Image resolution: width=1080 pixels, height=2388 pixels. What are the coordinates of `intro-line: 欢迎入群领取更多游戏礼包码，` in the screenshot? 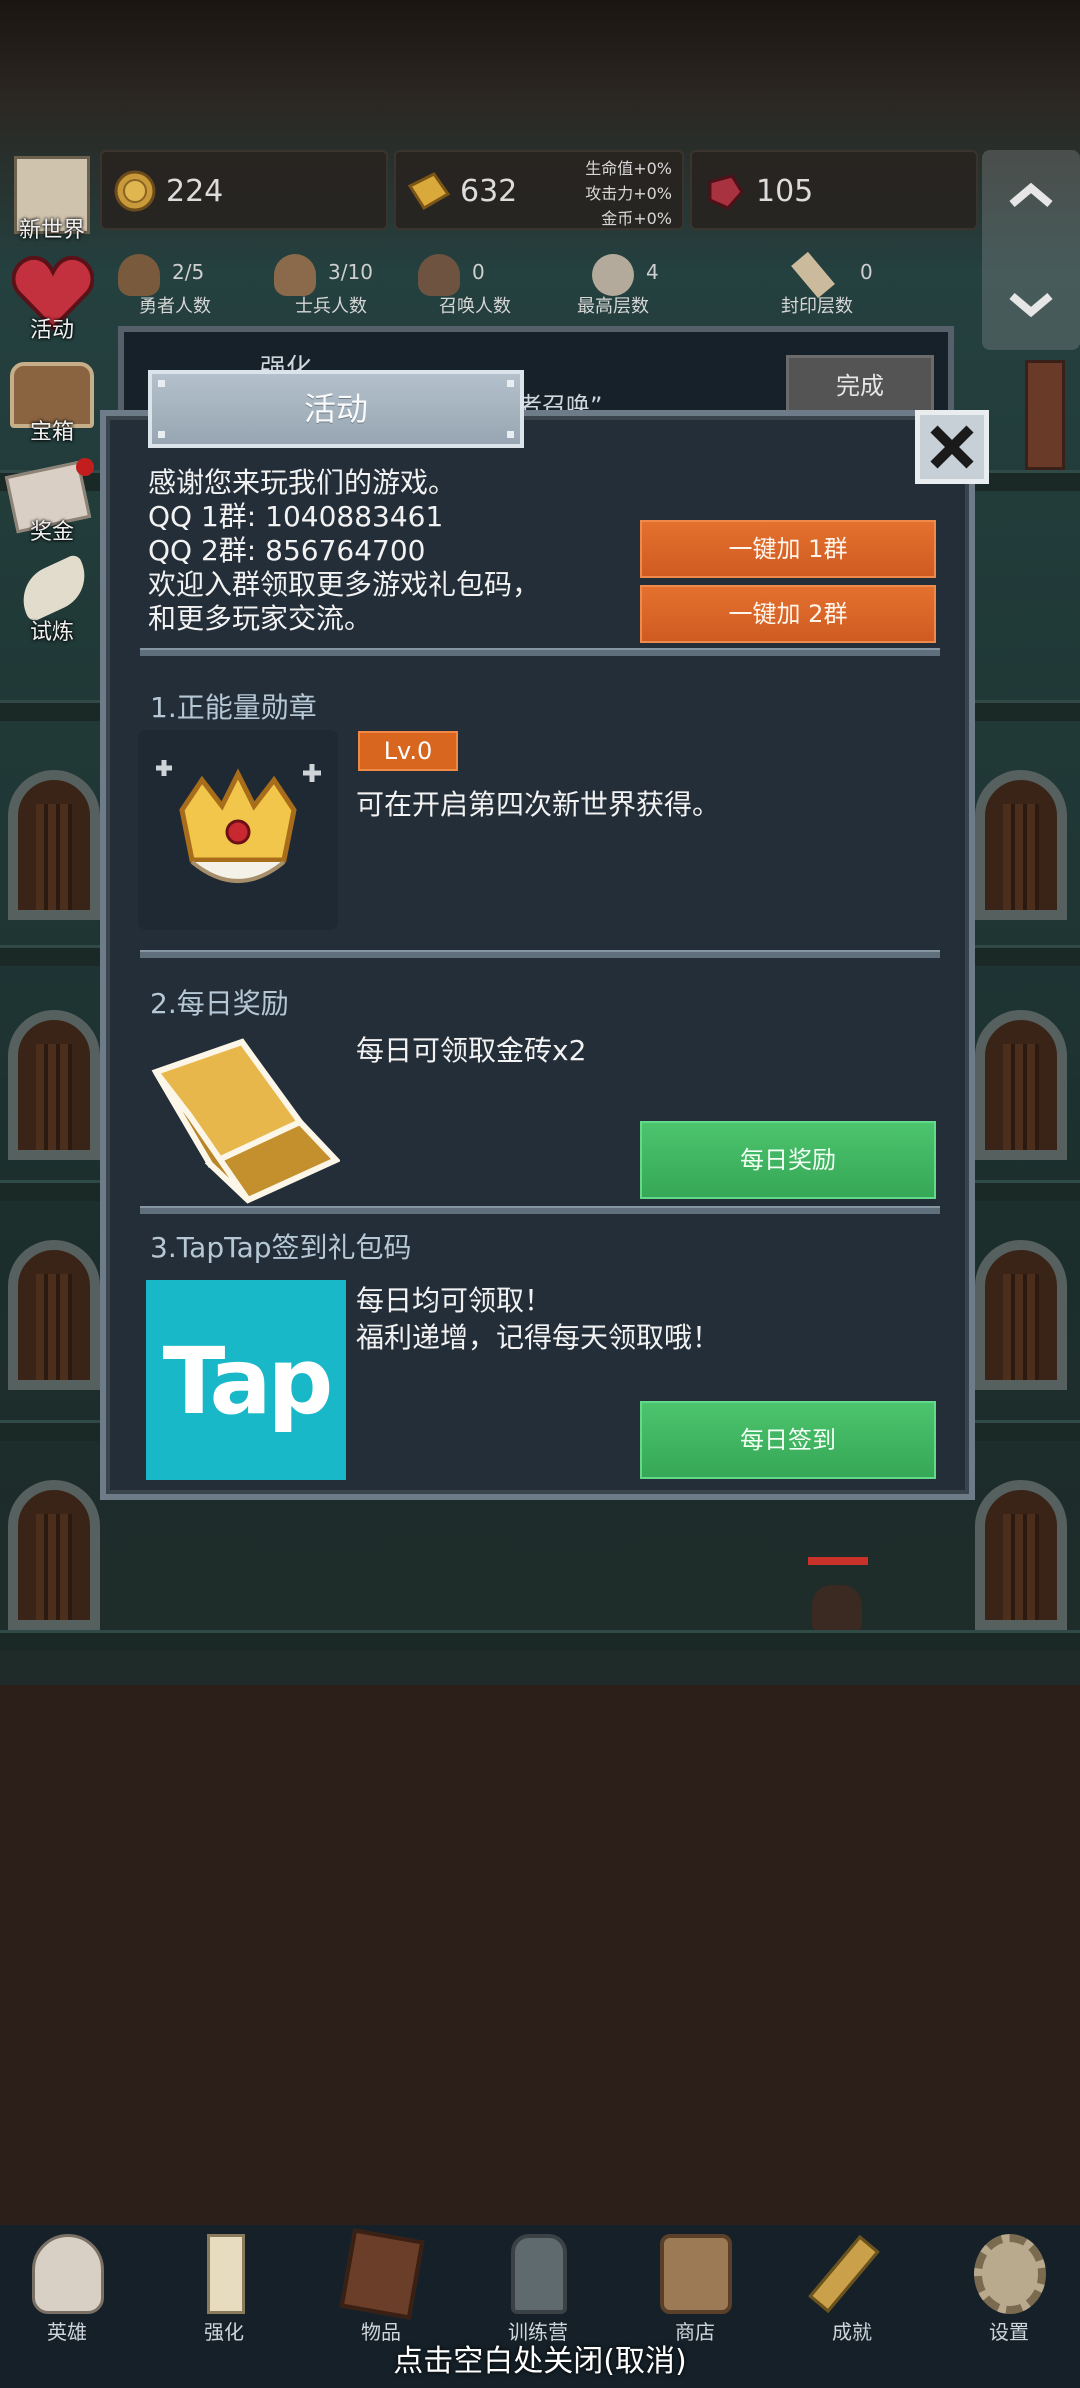 It's located at (344, 584).